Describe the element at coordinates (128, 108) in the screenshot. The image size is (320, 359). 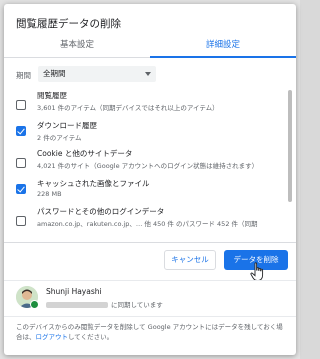
I see `item-subtitle: 3,601 件のアイテム（同期デバイスではそれ以上のアイテム）` at that location.